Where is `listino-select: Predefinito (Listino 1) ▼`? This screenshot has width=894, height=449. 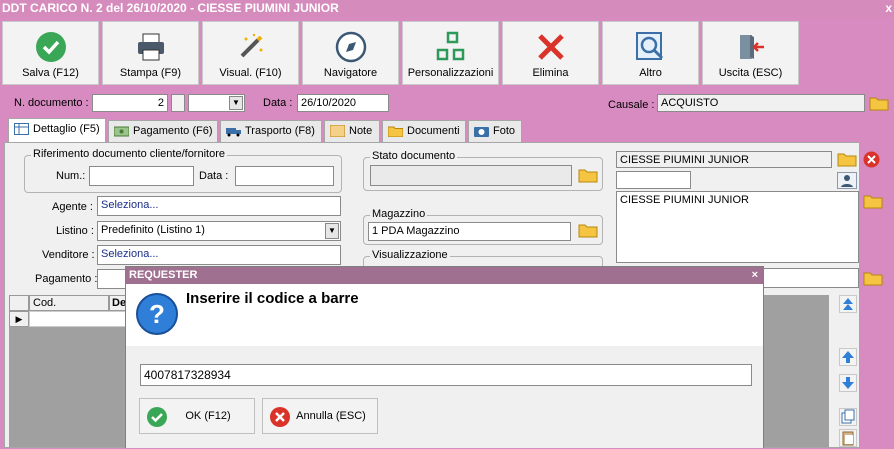 listino-select: Predefinito (Listino 1) ▼ is located at coordinates (219, 231).